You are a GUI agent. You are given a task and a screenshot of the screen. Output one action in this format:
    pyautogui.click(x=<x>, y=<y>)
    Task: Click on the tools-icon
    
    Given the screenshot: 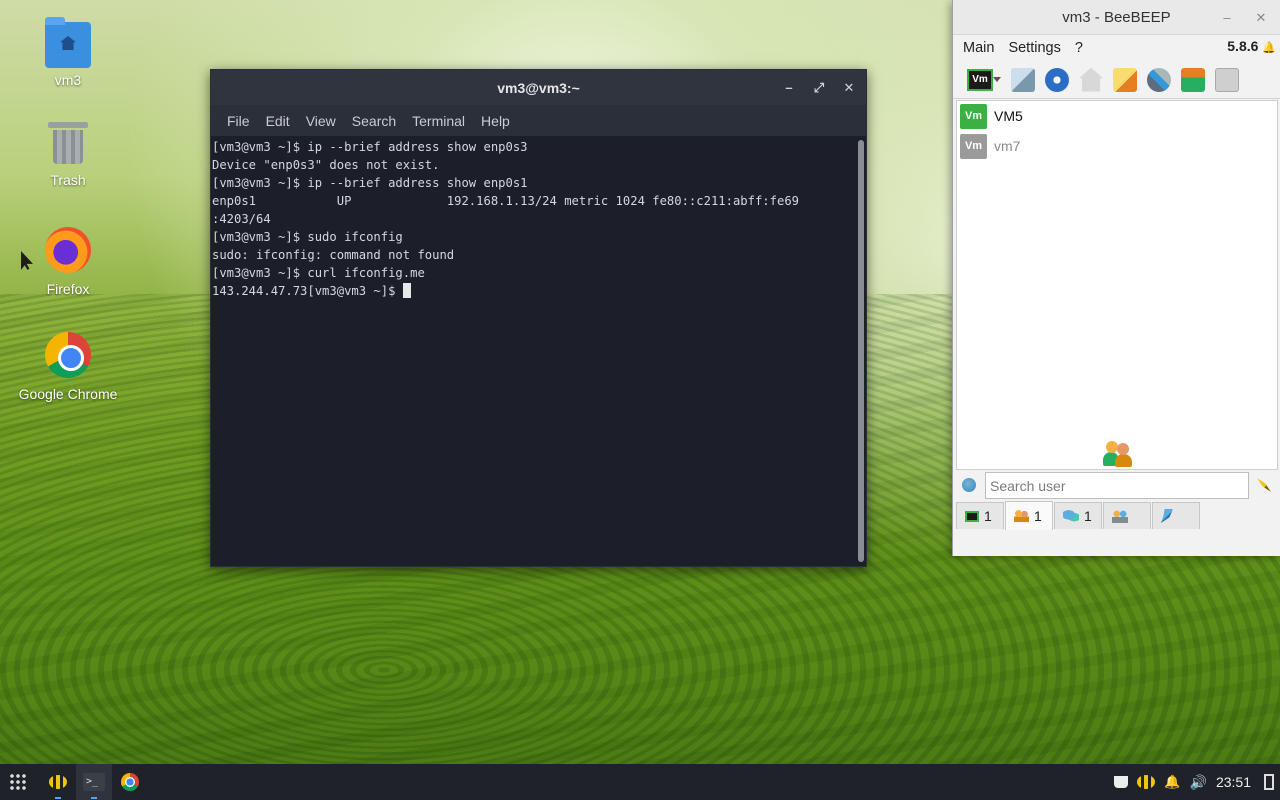 What is the action you would take?
    pyautogui.click(x=1159, y=79)
    